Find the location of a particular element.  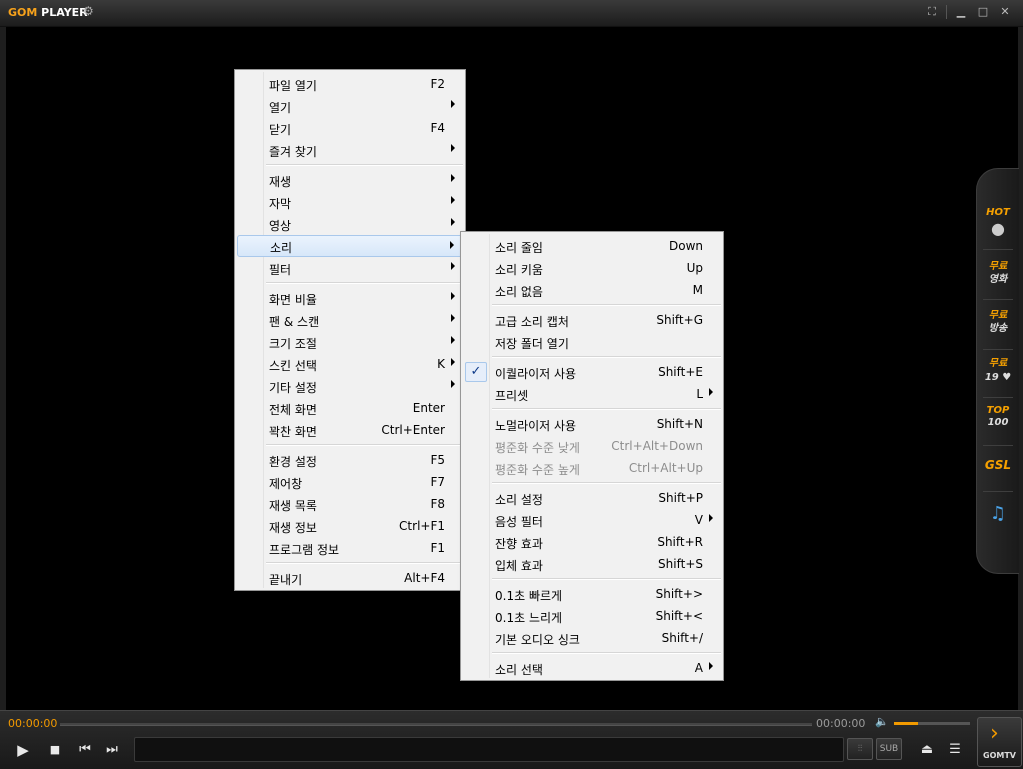

menu-item-label: 소리 줄임 is located at coordinates (519, 248).